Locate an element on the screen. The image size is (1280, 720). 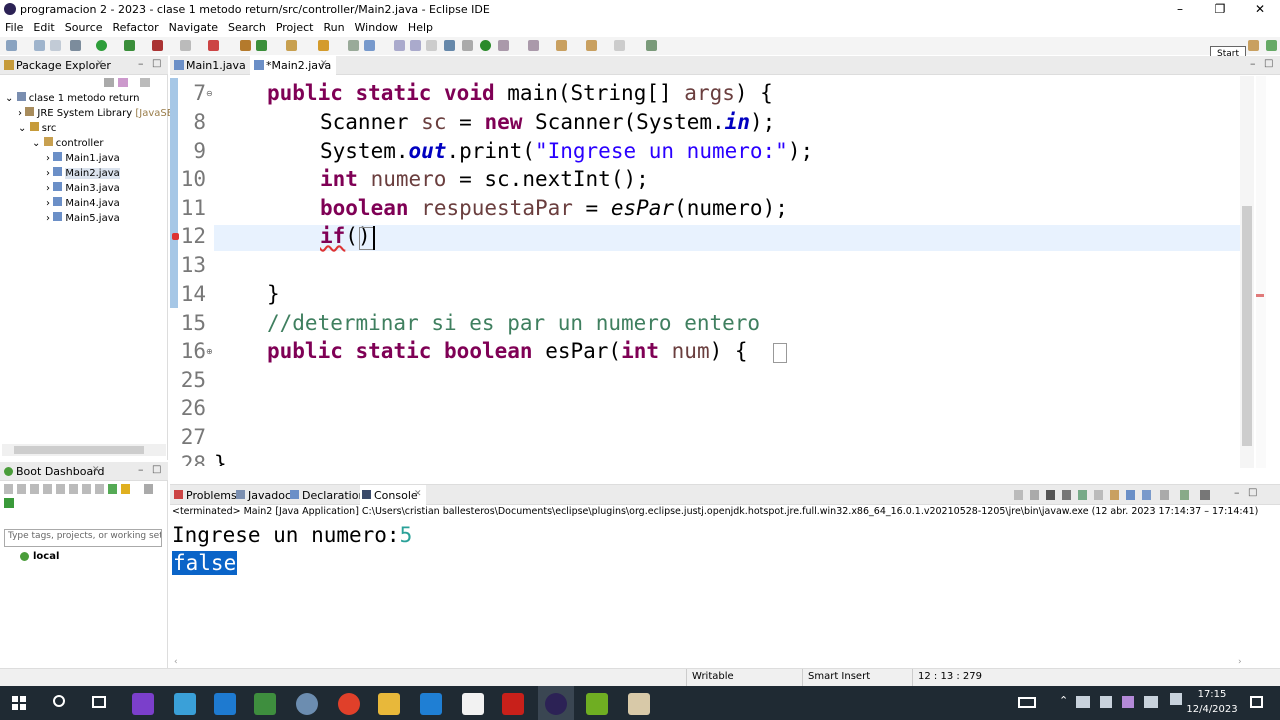
menu-edit: Edit is located at coordinates (43, 26).